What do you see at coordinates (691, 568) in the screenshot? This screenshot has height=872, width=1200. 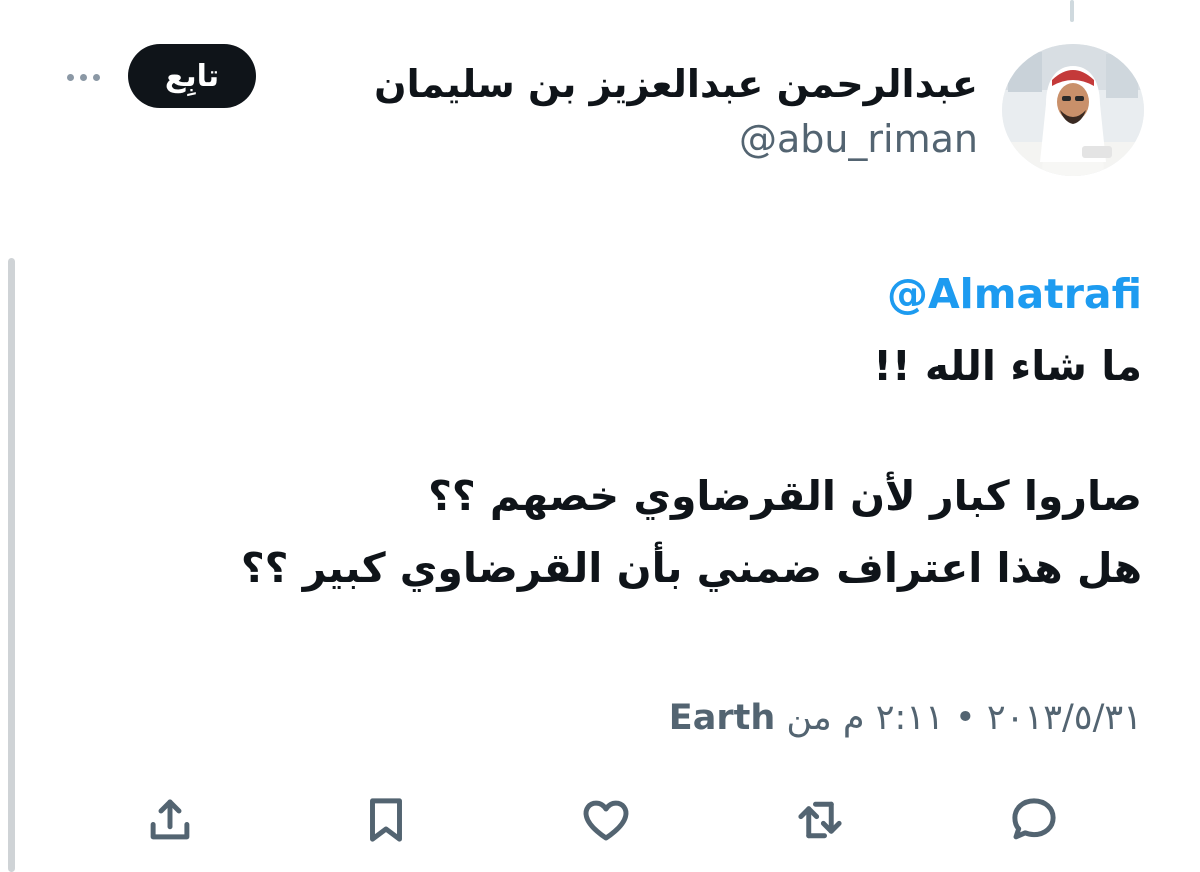 I see `tweet-line: هل هذا اعتراف ضمني بأن القرضاوي كبير ؟؟` at bounding box center [691, 568].